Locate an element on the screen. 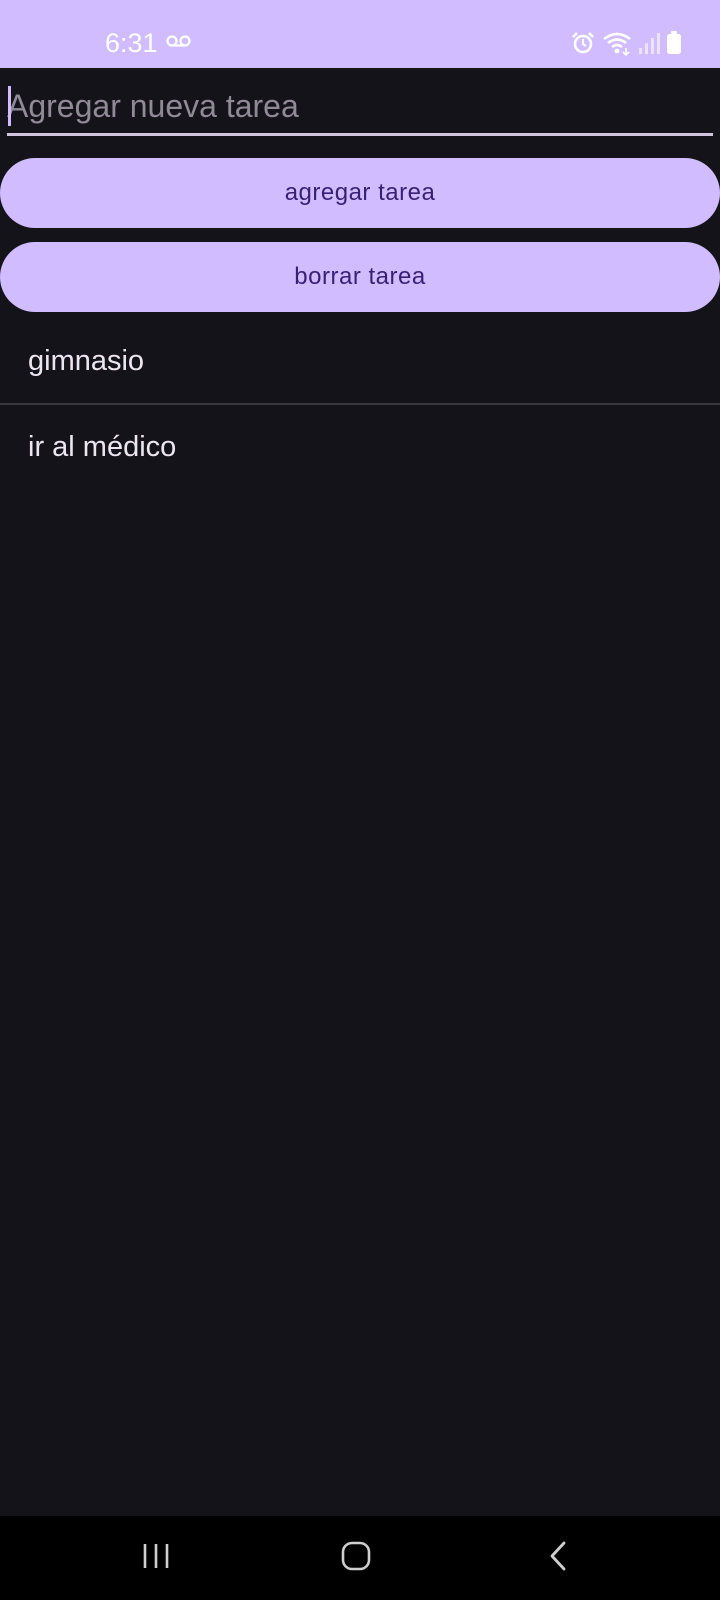 The width and height of the screenshot is (720, 1600). status-bar: 6:31 is located at coordinates (360, 34).